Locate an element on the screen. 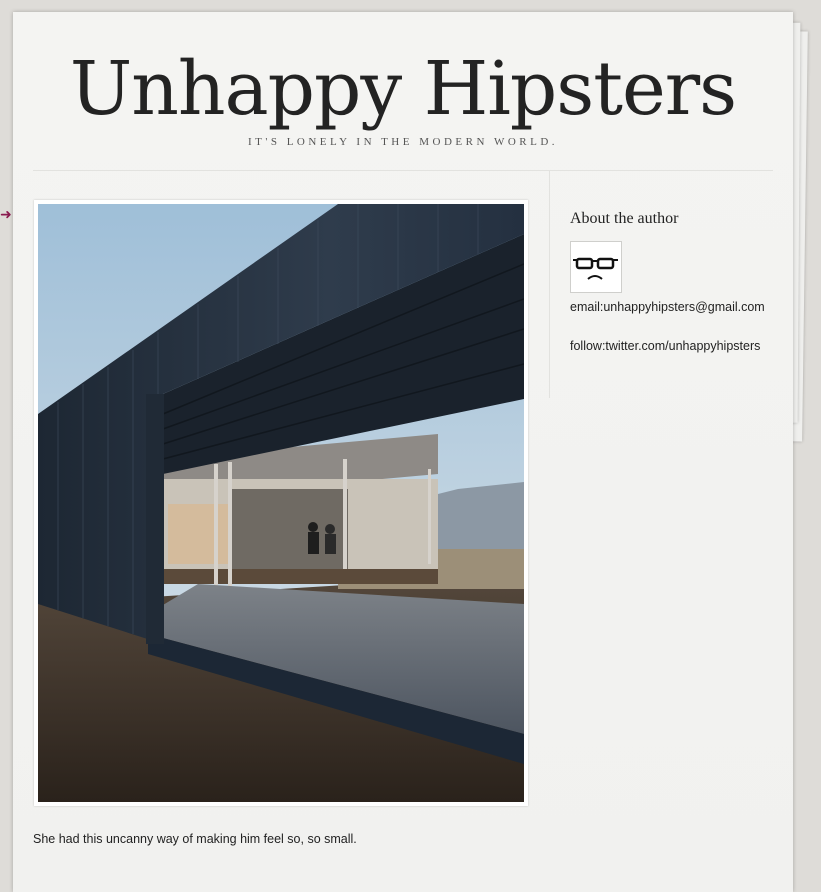  sad-glasses-face-icon is located at coordinates (595, 268).